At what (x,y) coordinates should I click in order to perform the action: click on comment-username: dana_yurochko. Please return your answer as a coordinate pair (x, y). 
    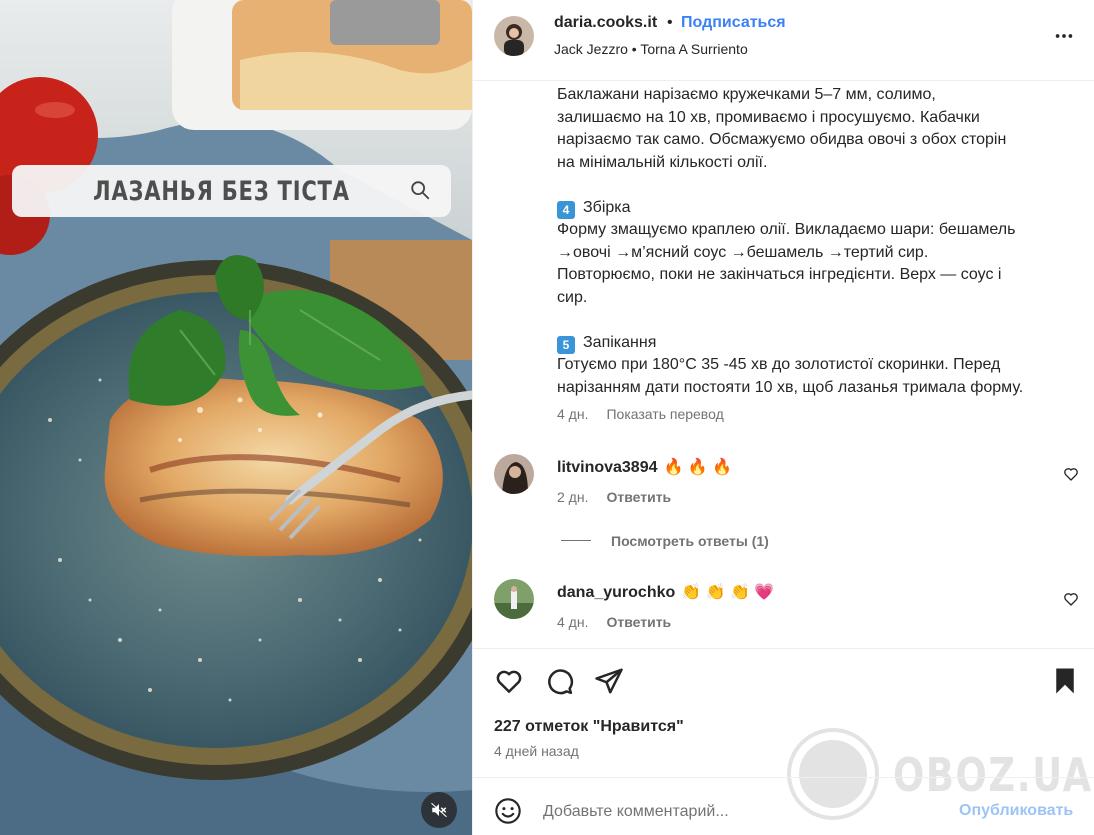
    Looking at the image, I should click on (616, 592).